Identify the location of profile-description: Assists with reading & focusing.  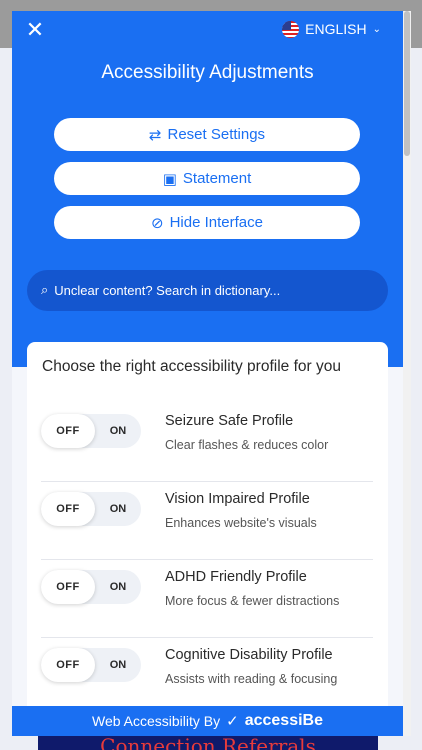
(251, 679).